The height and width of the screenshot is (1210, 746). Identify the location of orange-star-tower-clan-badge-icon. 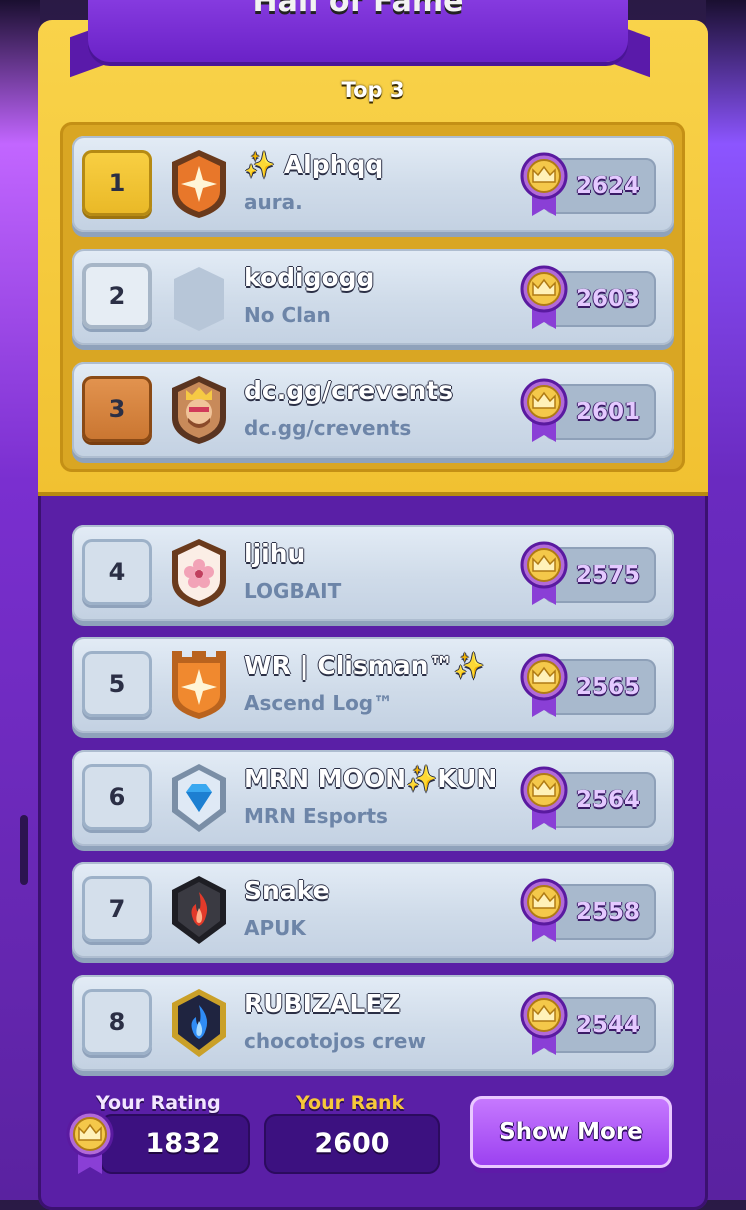
(199, 685).